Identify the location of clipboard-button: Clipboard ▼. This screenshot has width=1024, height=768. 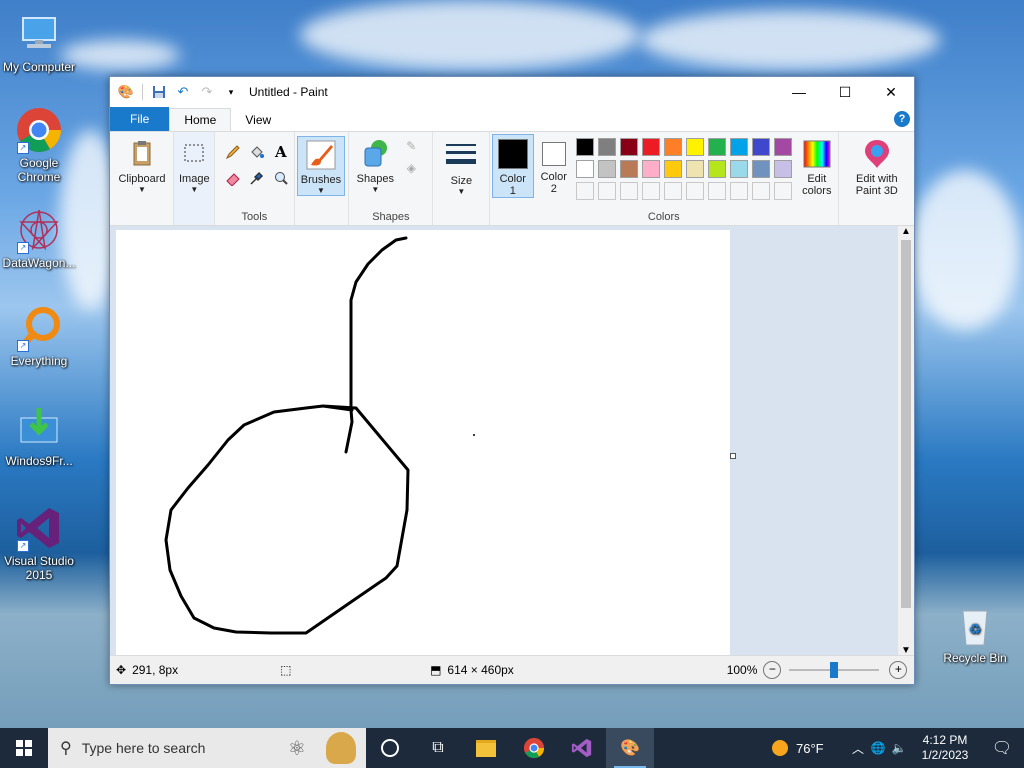
(142, 166).